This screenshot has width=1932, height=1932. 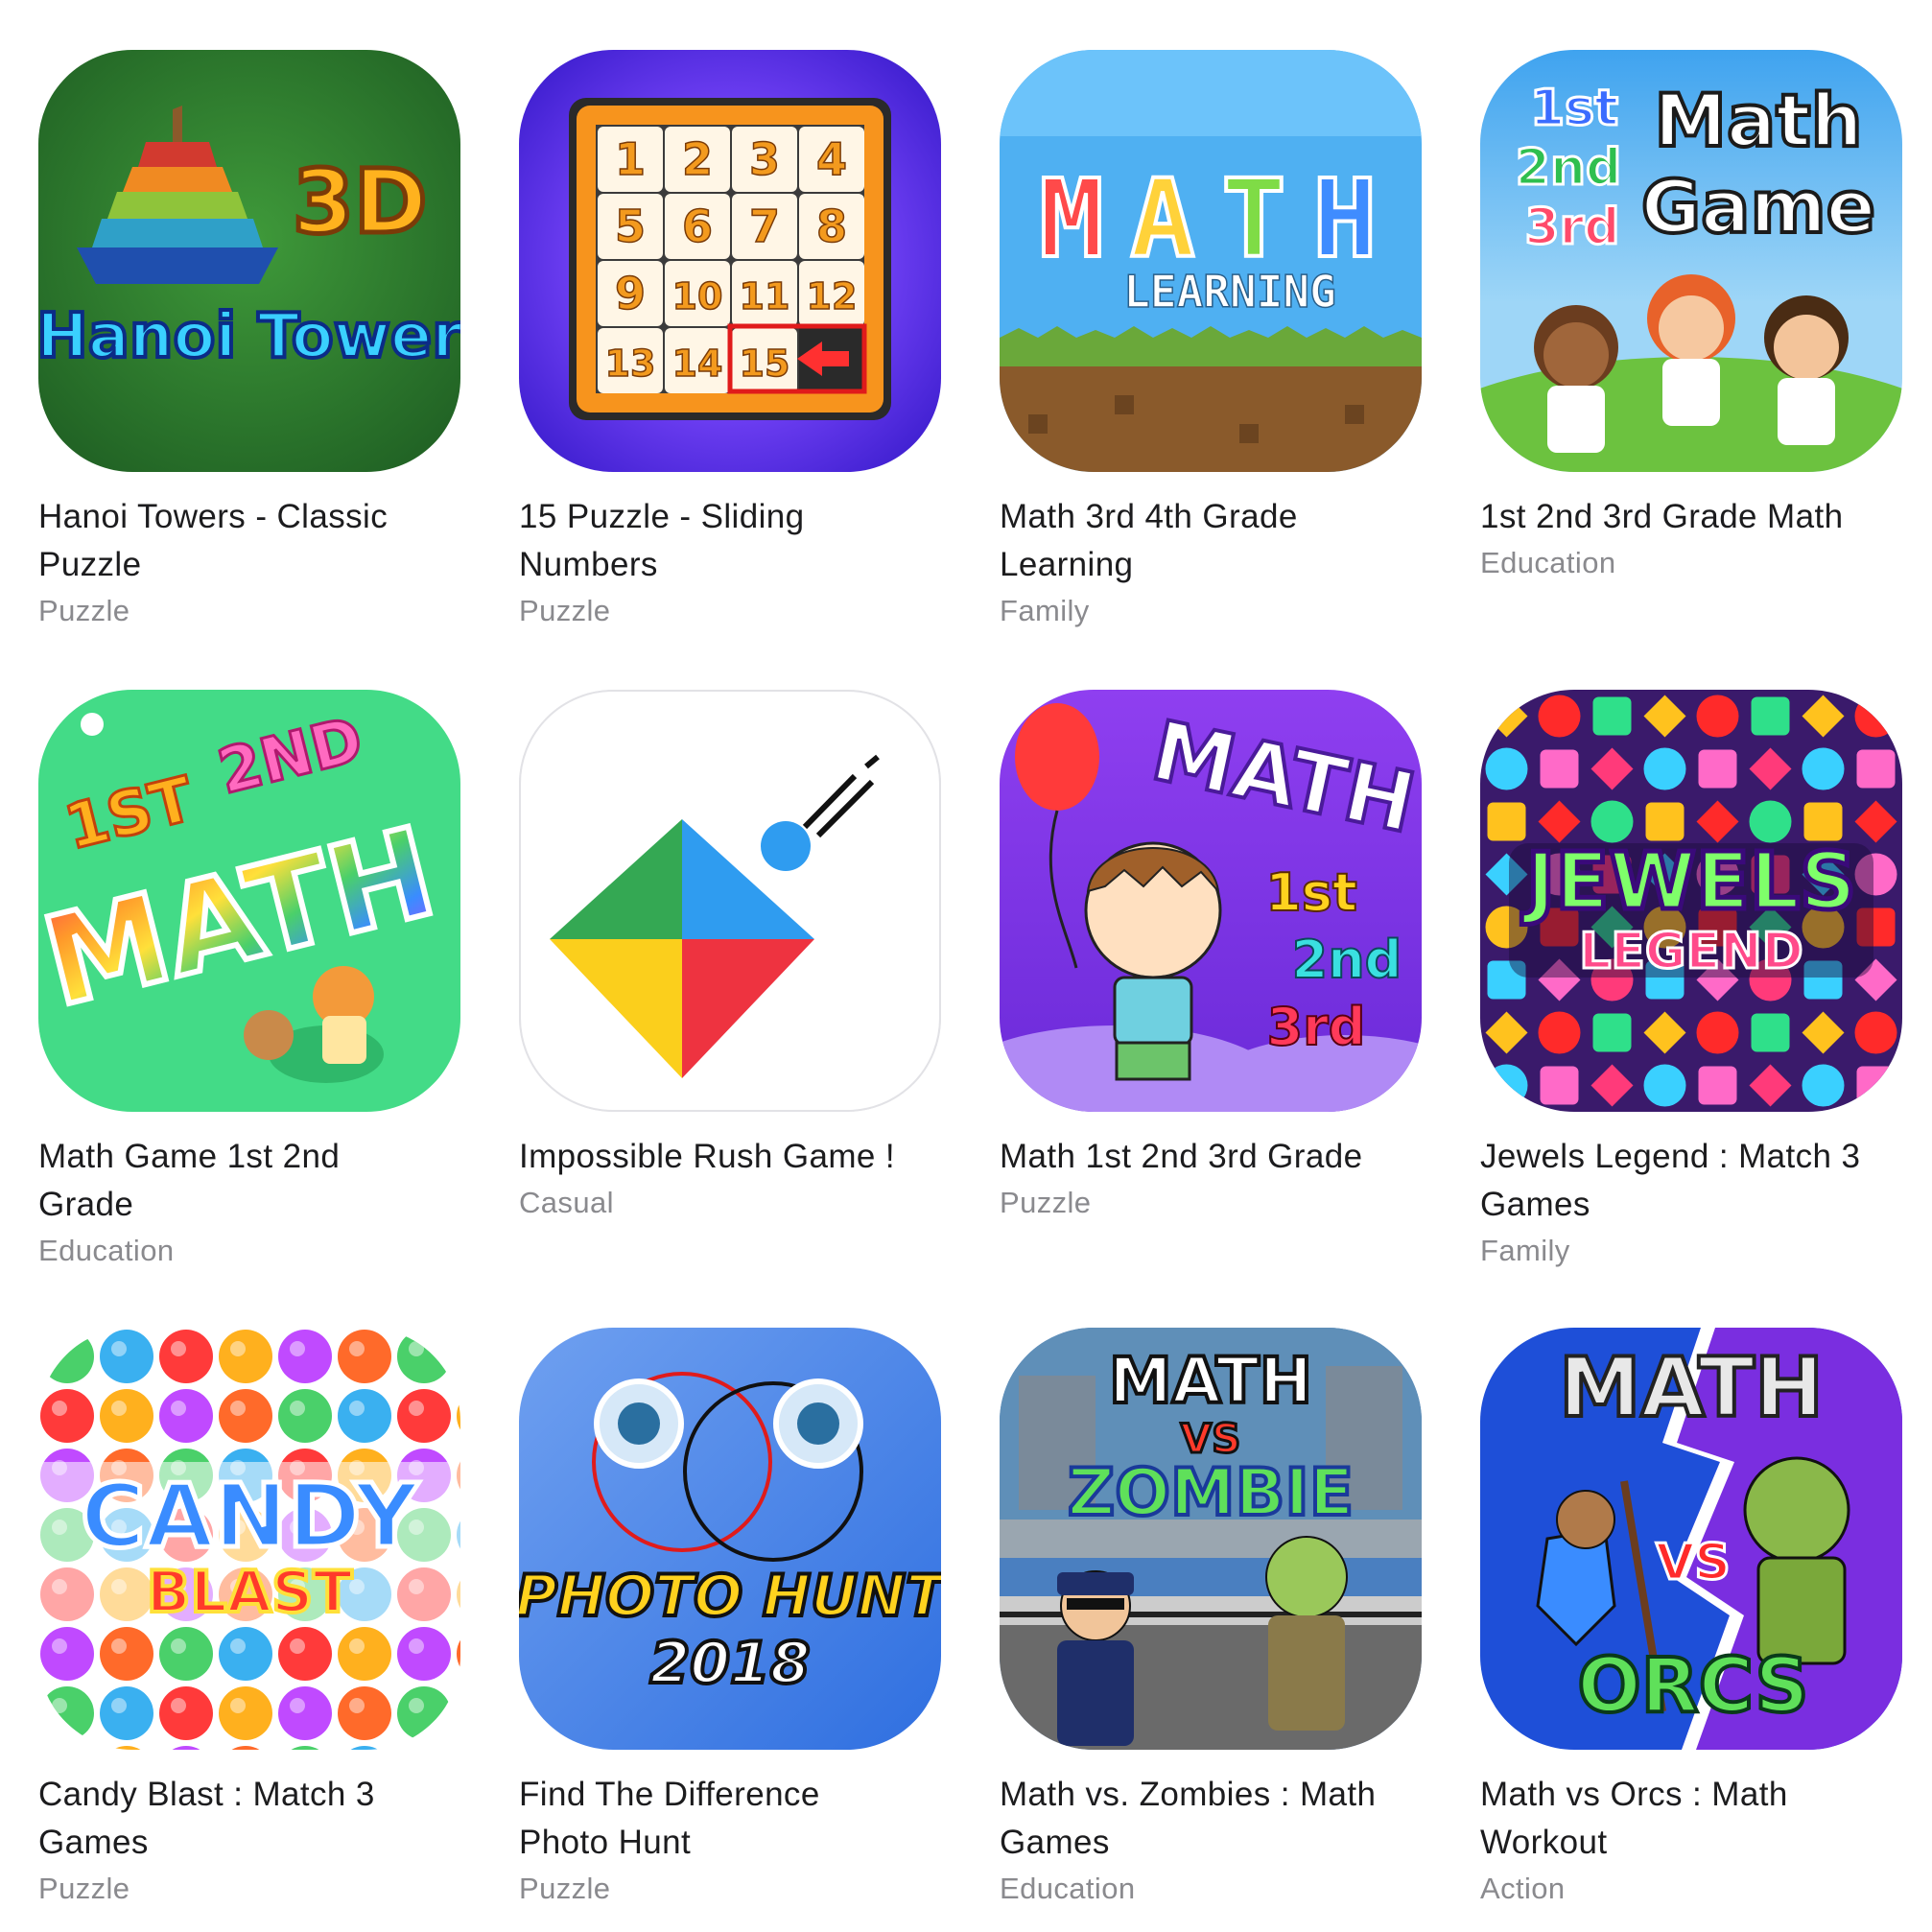 I want to click on math-learning-pixel-icon: M A T H LEARNING, so click(x=1211, y=261).